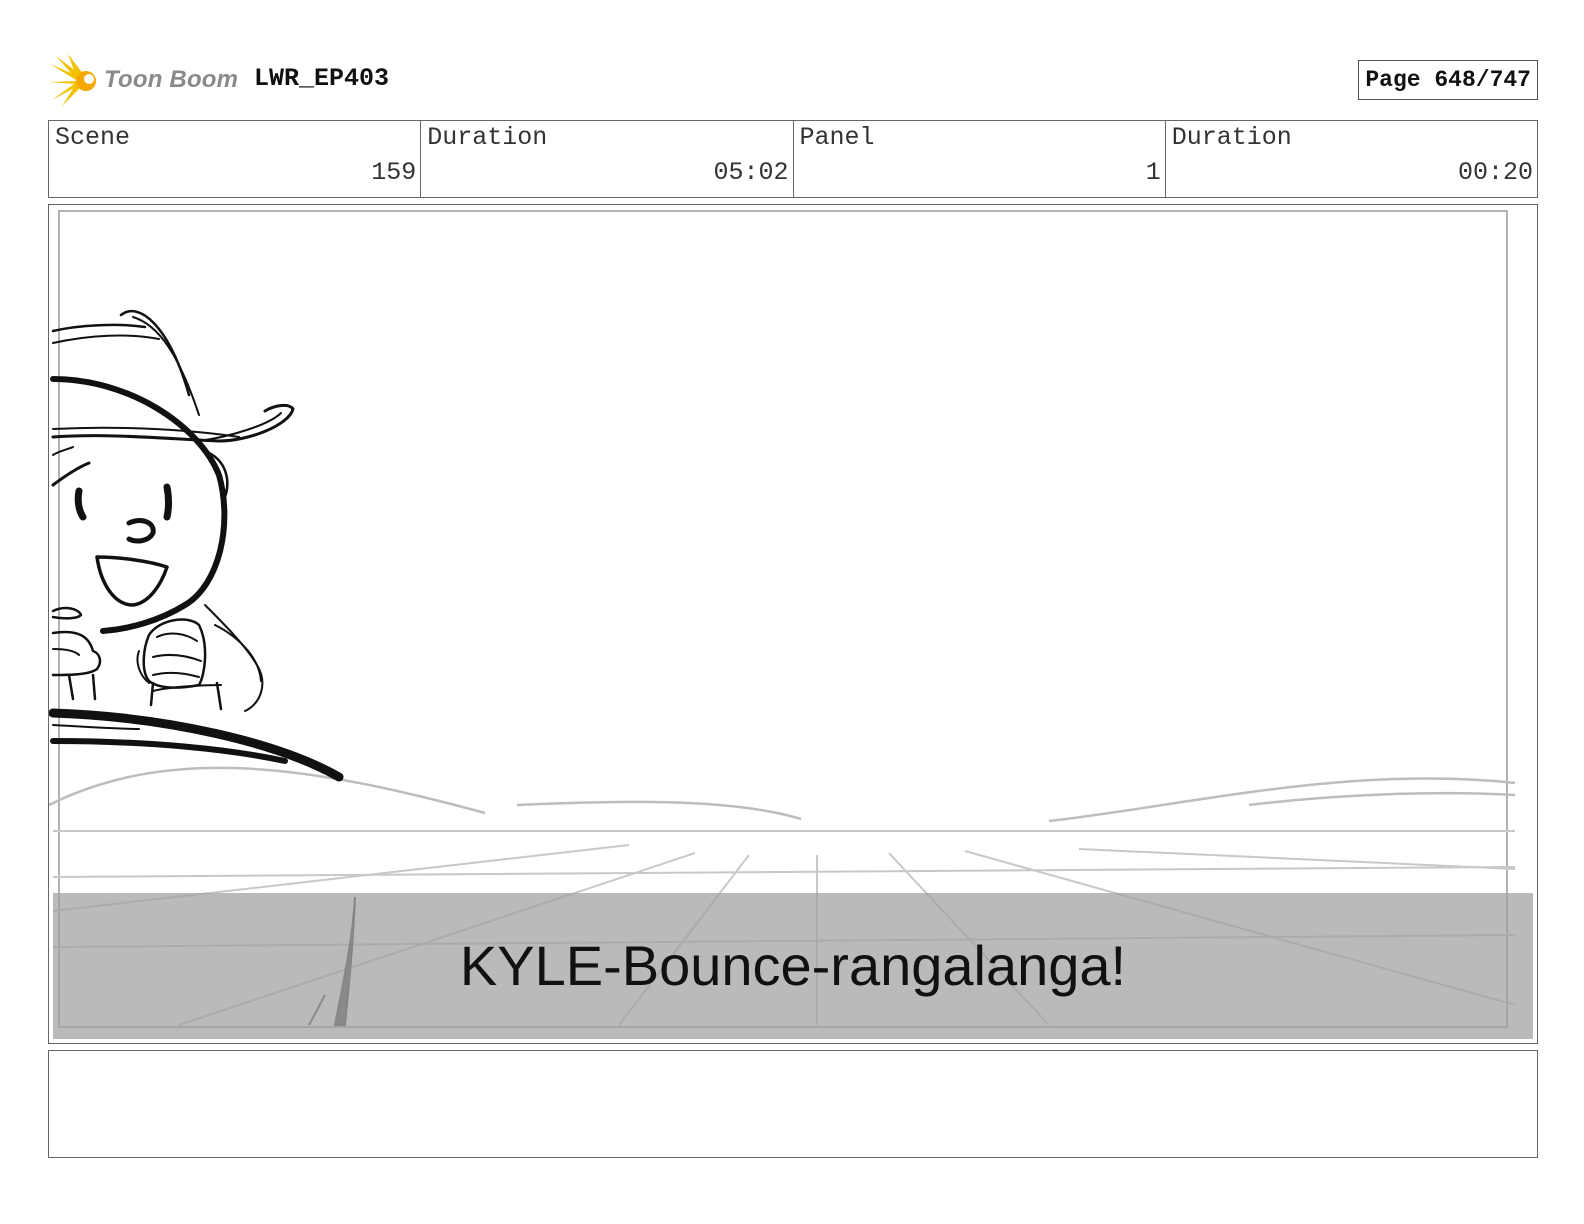  I want to click on toon-boom-logo: Toon Boom, so click(148, 81).